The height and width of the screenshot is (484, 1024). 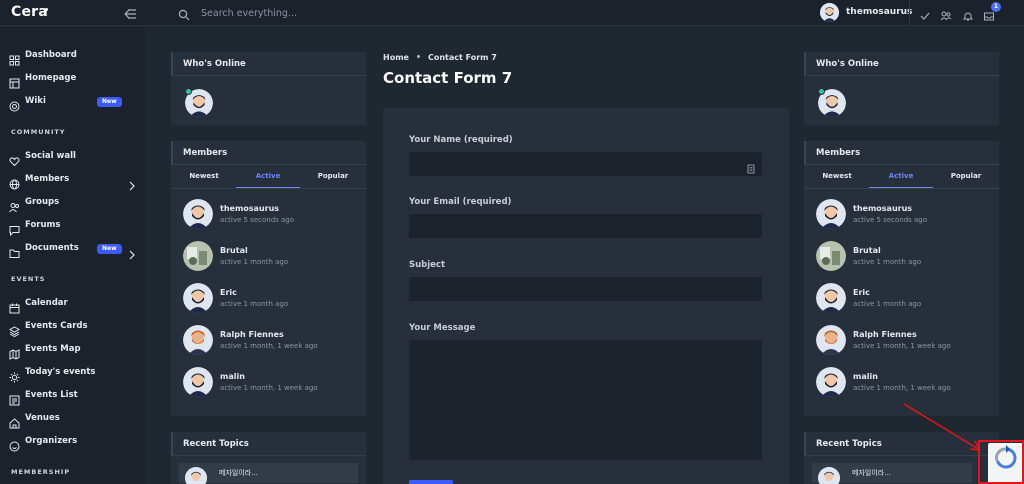 I want to click on submit-button, so click(x=431, y=482).